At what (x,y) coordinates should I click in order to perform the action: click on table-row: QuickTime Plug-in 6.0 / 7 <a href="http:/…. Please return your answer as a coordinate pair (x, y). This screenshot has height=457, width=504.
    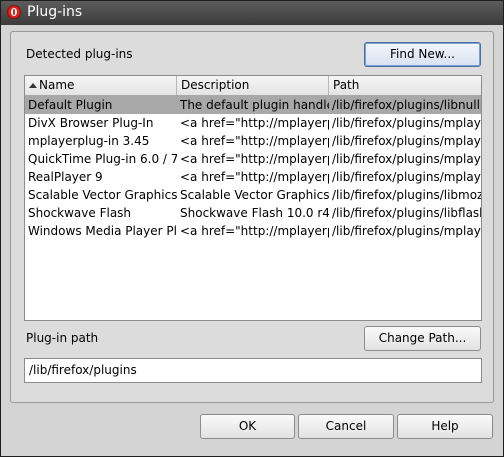
    Looking at the image, I should click on (253, 159).